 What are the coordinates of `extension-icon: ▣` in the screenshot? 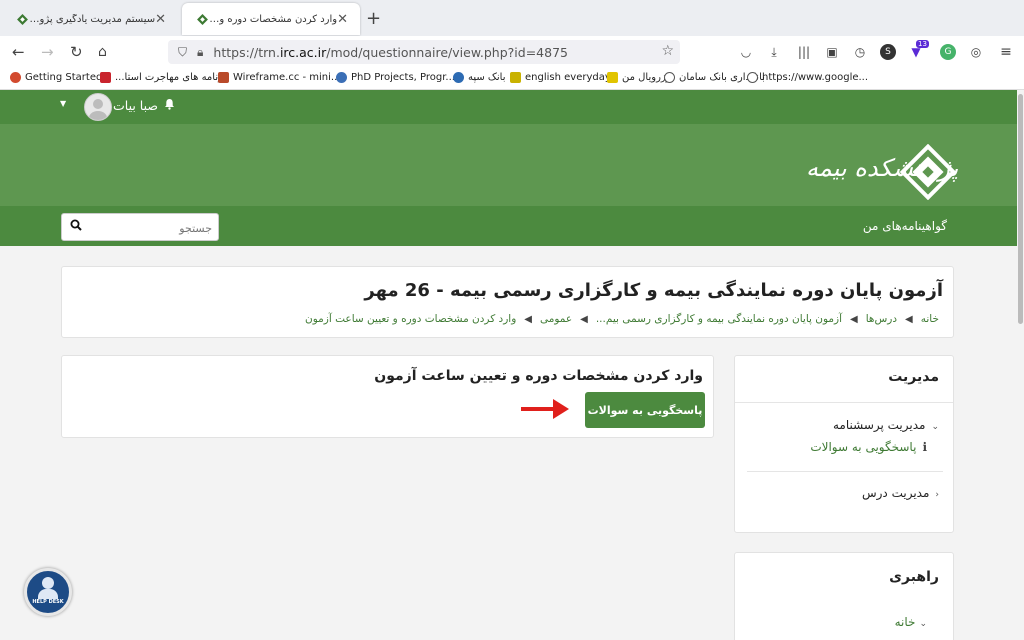 It's located at (832, 52).